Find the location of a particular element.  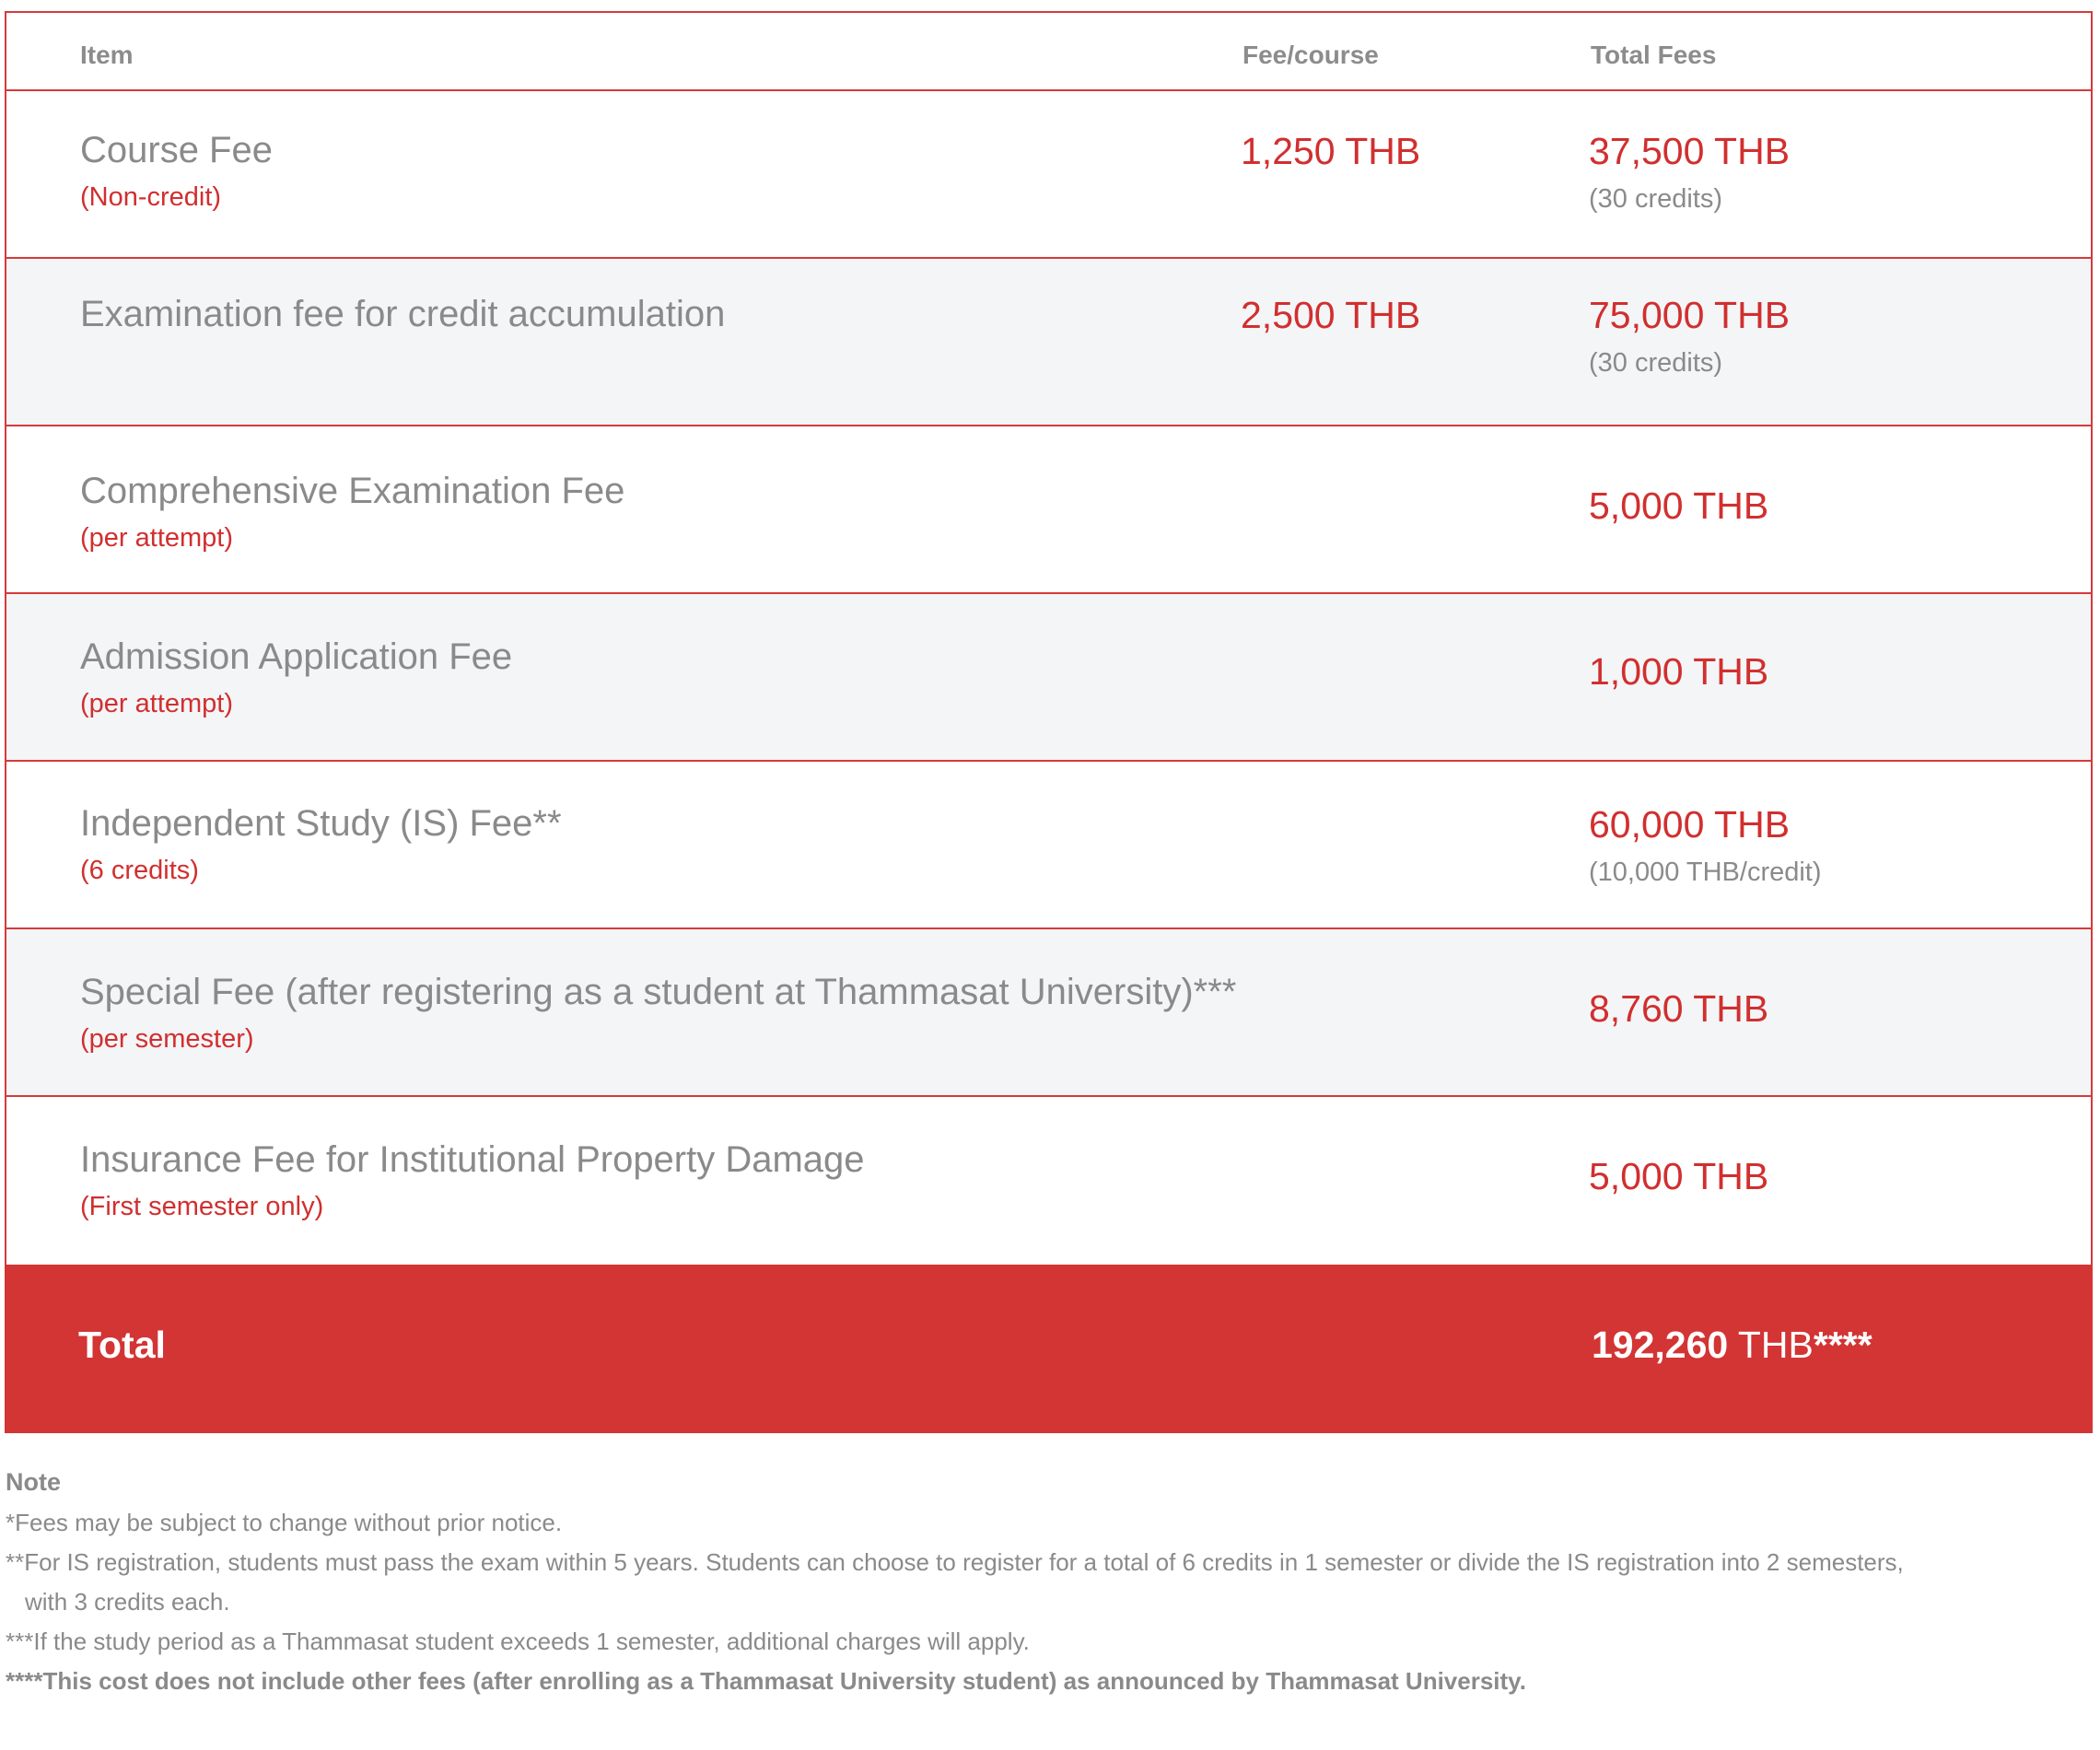

total-value: 192,260 THB**** is located at coordinates (1732, 1345).